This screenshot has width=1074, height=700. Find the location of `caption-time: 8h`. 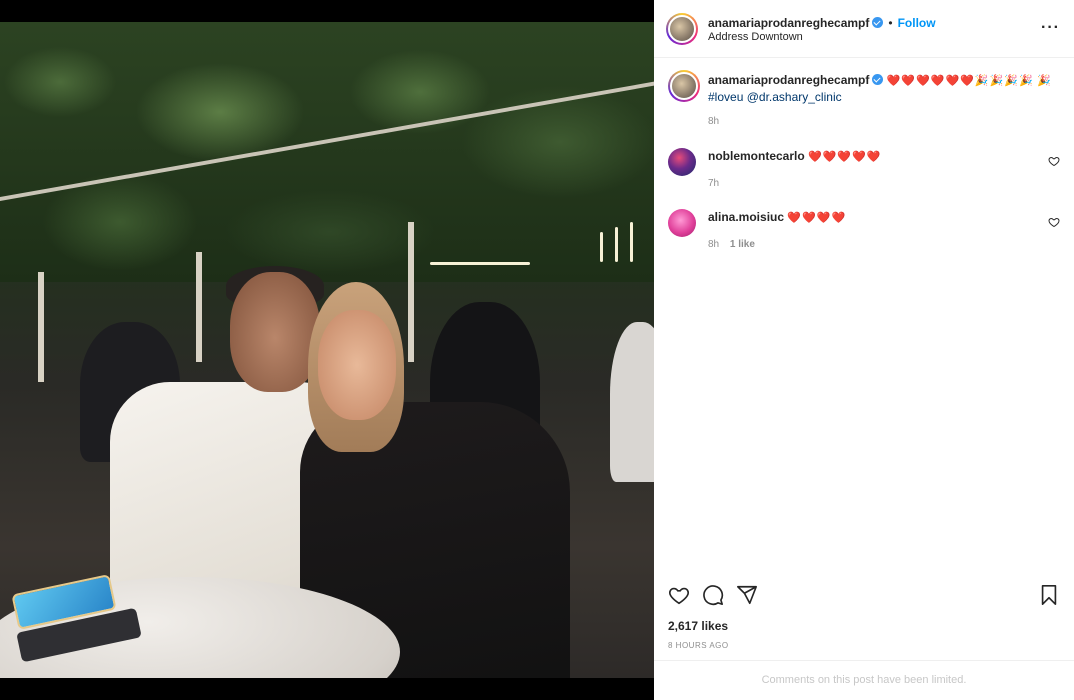

caption-time: 8h is located at coordinates (714, 121).